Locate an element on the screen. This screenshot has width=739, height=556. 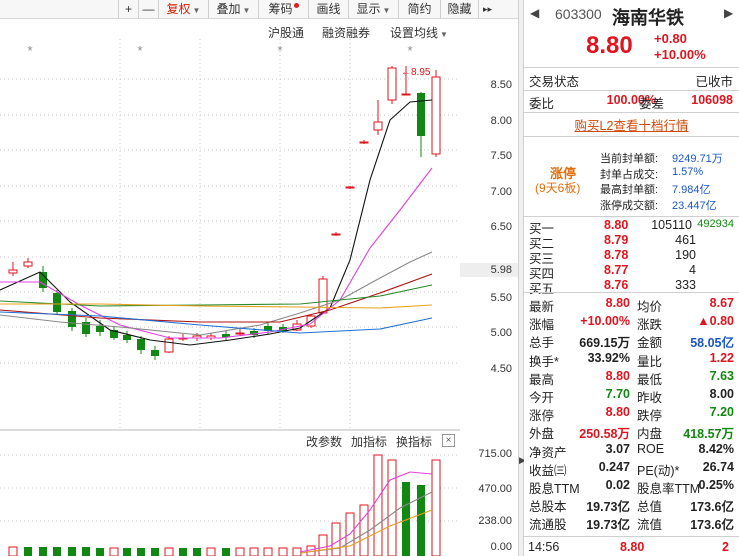
stat-label: 今开 is located at coordinates (542, 398).